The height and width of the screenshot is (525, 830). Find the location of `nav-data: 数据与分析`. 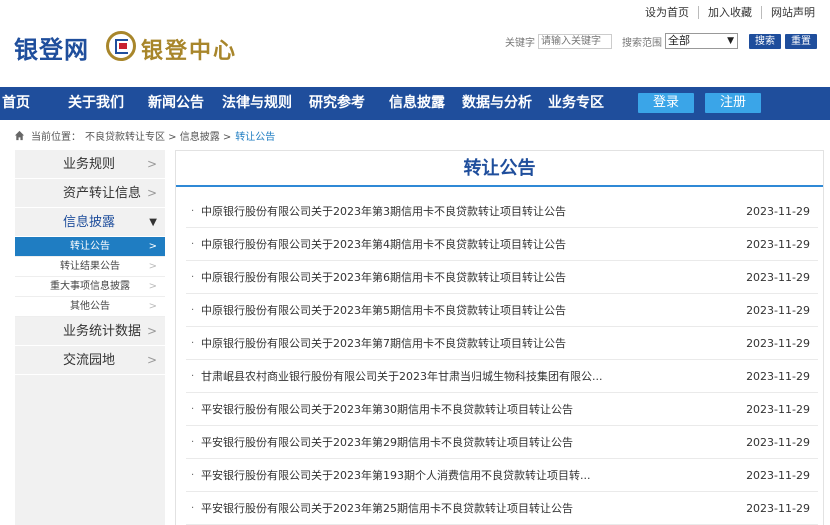

nav-data: 数据与分析 is located at coordinates (497, 103).